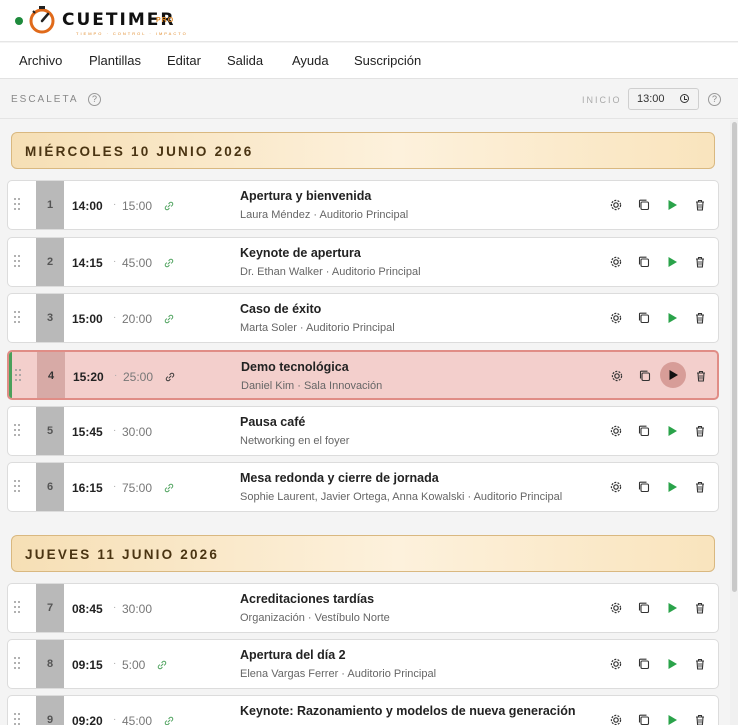  What do you see at coordinates (94, 99) in the screenshot?
I see `help-icon: ?` at bounding box center [94, 99].